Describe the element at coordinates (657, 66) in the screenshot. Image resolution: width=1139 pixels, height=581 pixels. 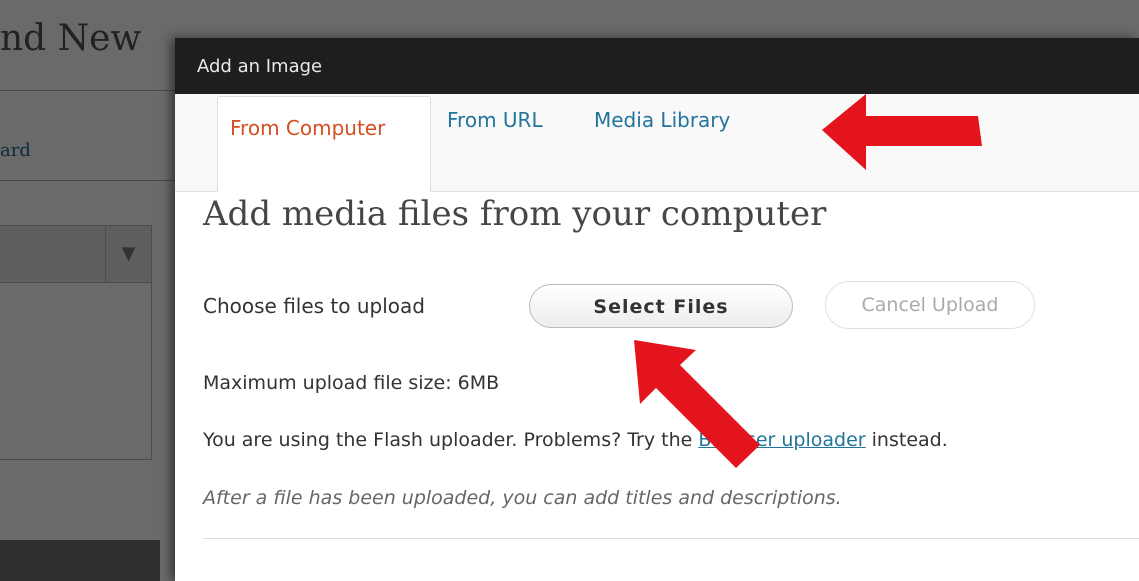
I see `modal-titlebar: Add an Image` at that location.